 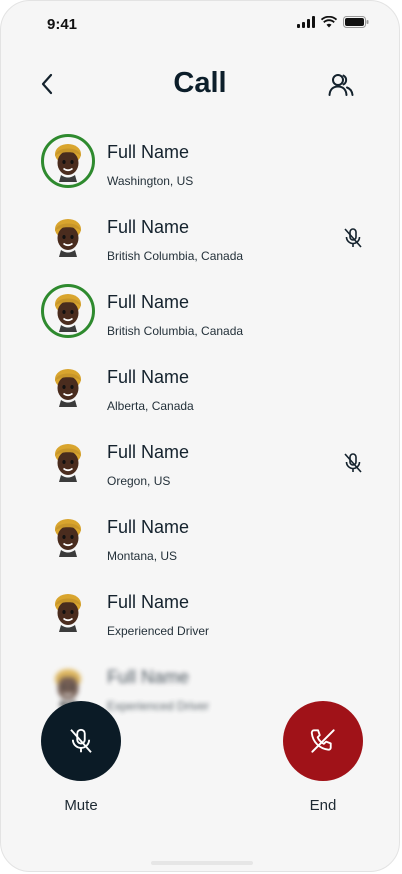 What do you see at coordinates (323, 805) in the screenshot?
I see `end-label: End` at bounding box center [323, 805].